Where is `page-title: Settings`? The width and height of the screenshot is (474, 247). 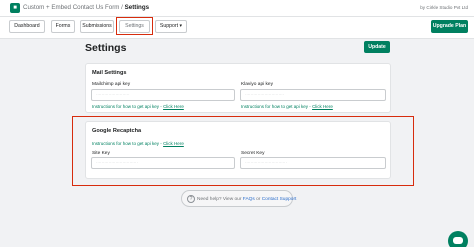 page-title: Settings is located at coordinates (106, 48).